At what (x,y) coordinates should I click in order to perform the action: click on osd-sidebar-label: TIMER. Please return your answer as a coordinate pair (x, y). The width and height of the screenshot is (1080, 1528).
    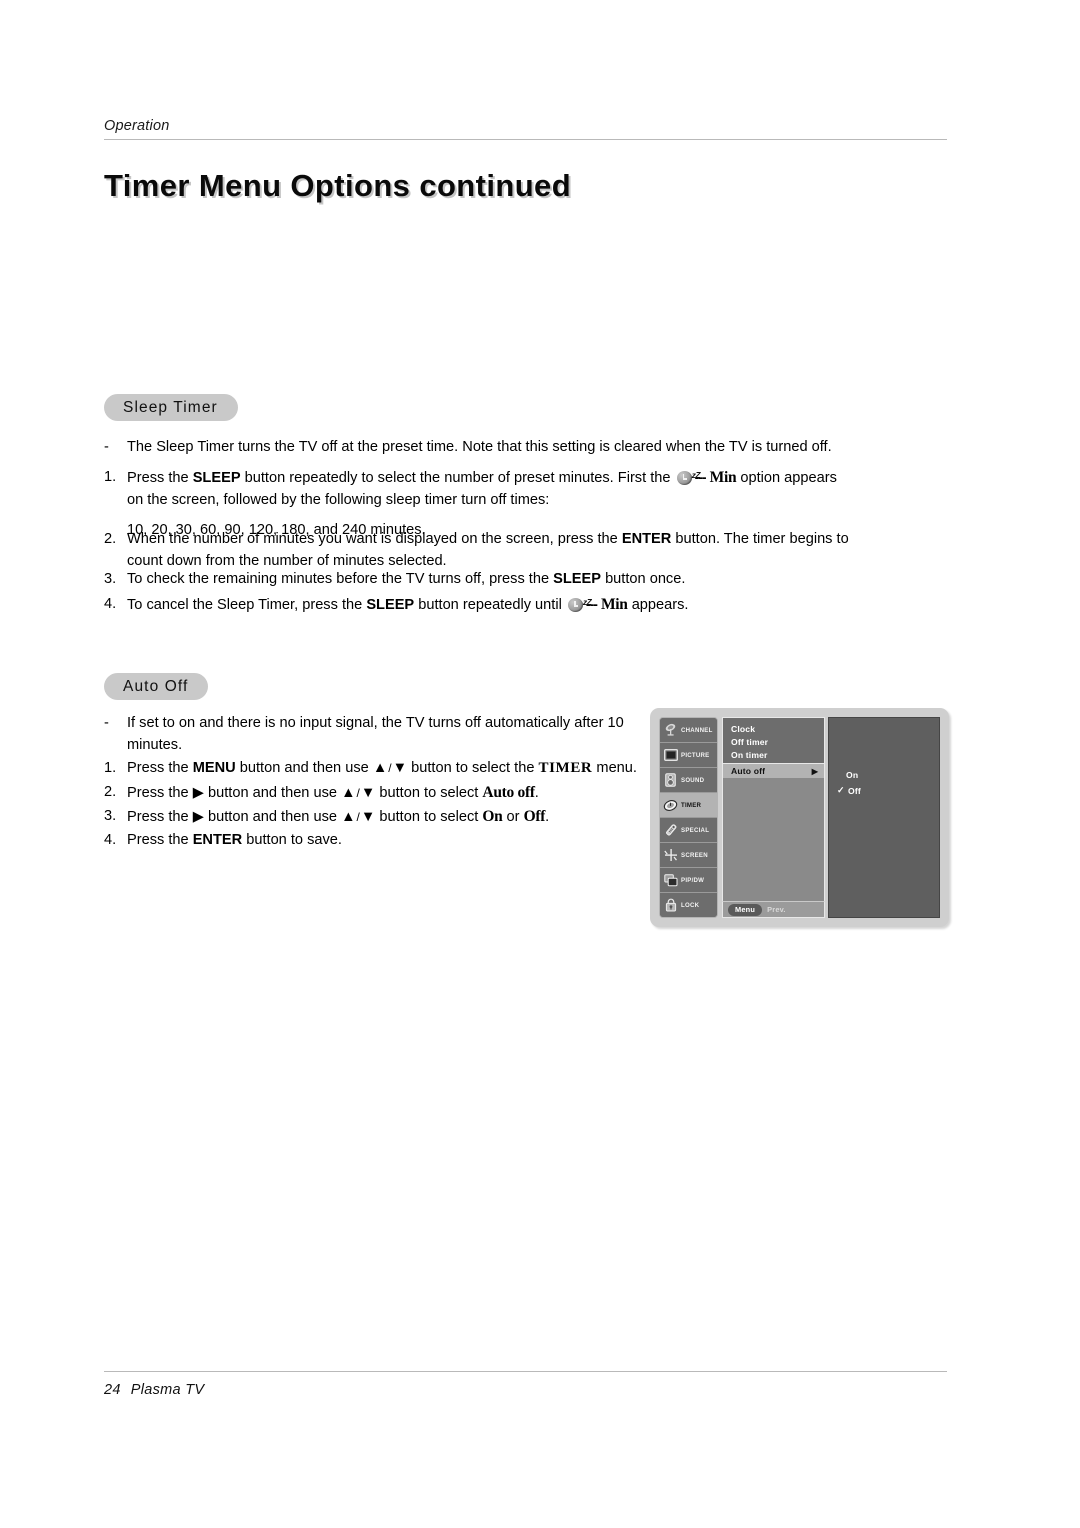
    Looking at the image, I should click on (691, 805).